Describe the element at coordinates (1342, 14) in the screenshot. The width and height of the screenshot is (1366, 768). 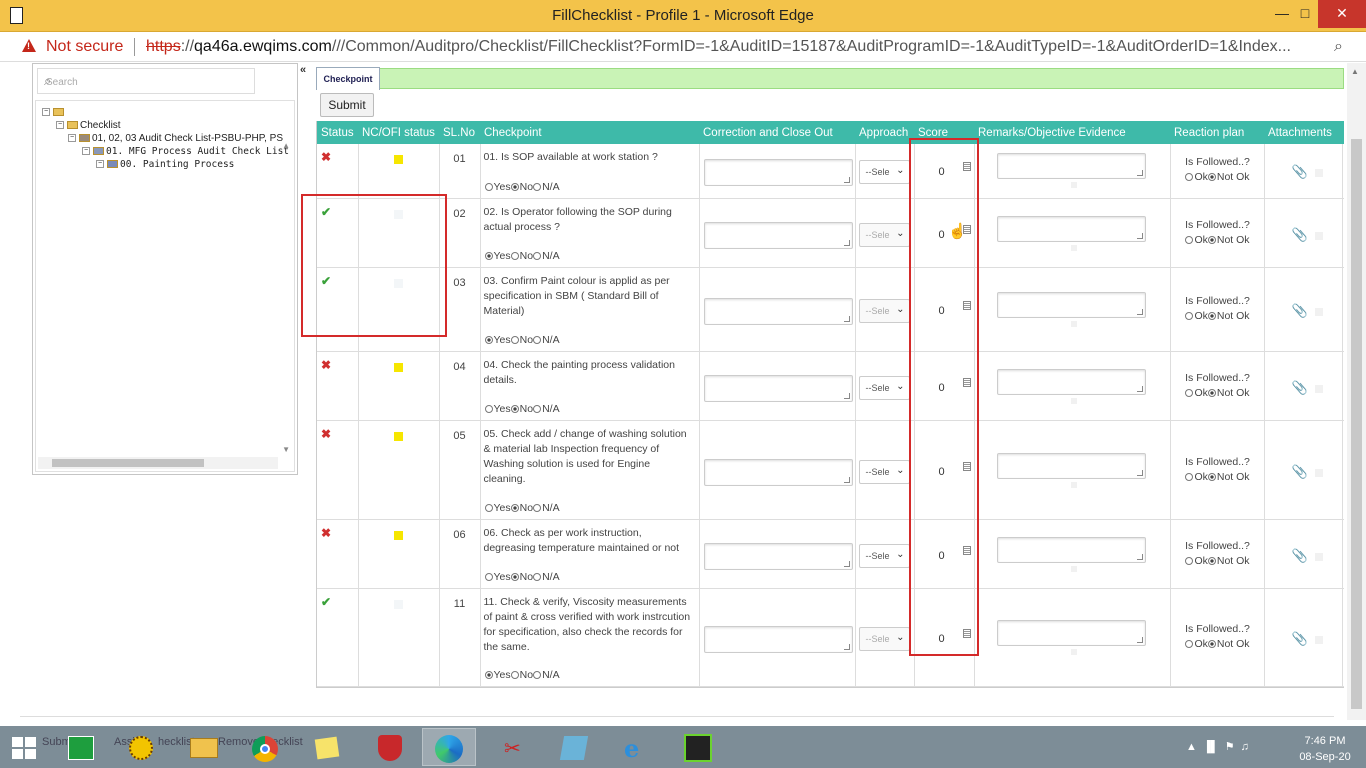
I see `close-button: ✕` at that location.